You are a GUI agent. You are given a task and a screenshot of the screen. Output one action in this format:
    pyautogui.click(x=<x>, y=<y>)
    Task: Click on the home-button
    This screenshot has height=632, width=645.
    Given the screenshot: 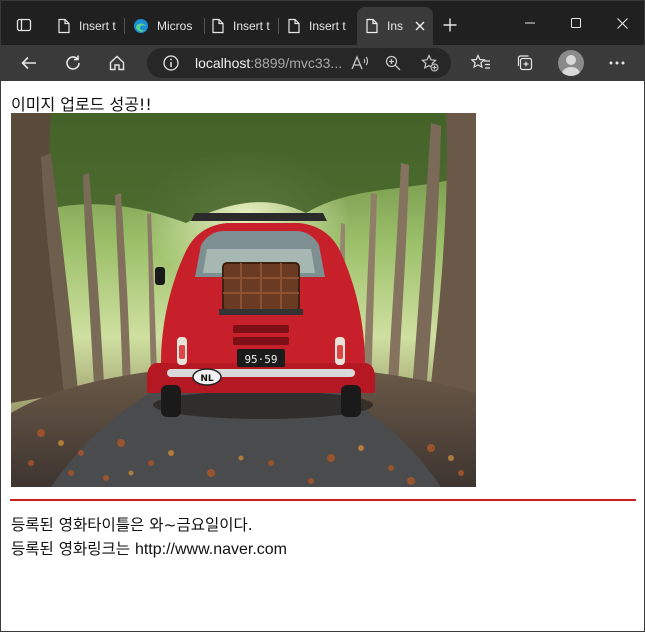 What is the action you would take?
    pyautogui.click(x=117, y=63)
    